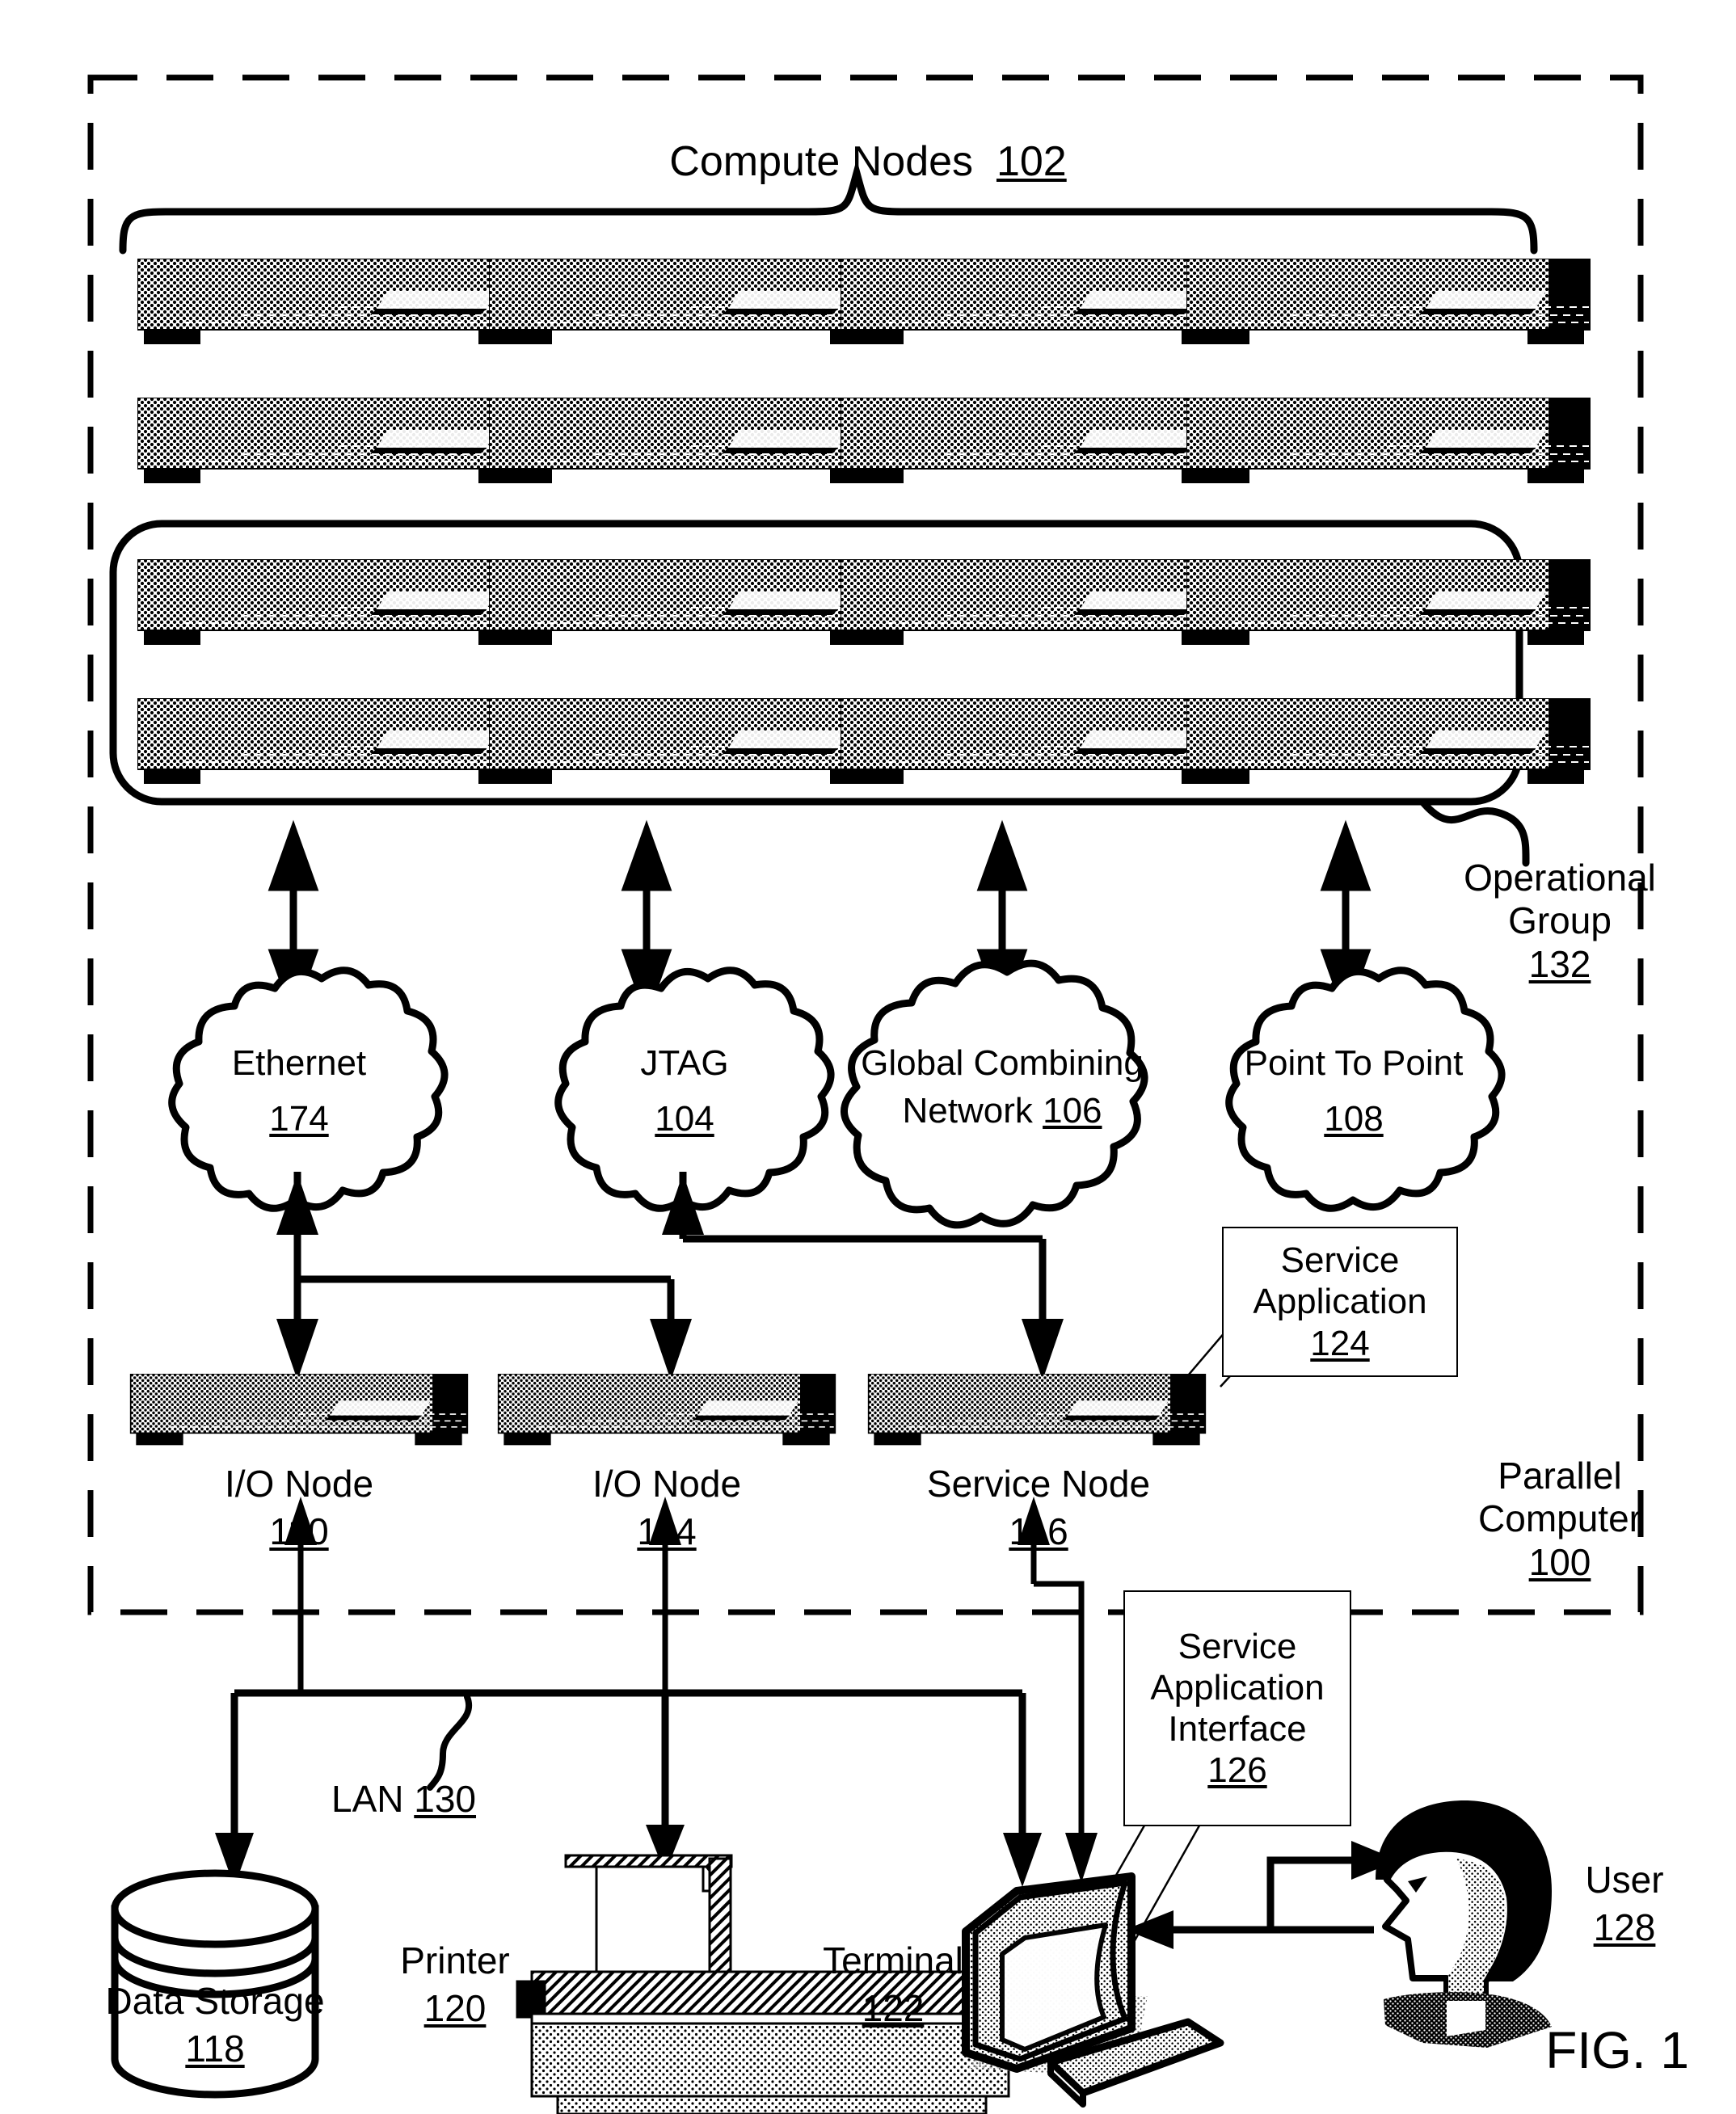 Image resolution: width=1736 pixels, height=2114 pixels. What do you see at coordinates (1237, 1708) in the screenshot?
I see `service-application-interface-callout: Service Application Interface 126` at bounding box center [1237, 1708].